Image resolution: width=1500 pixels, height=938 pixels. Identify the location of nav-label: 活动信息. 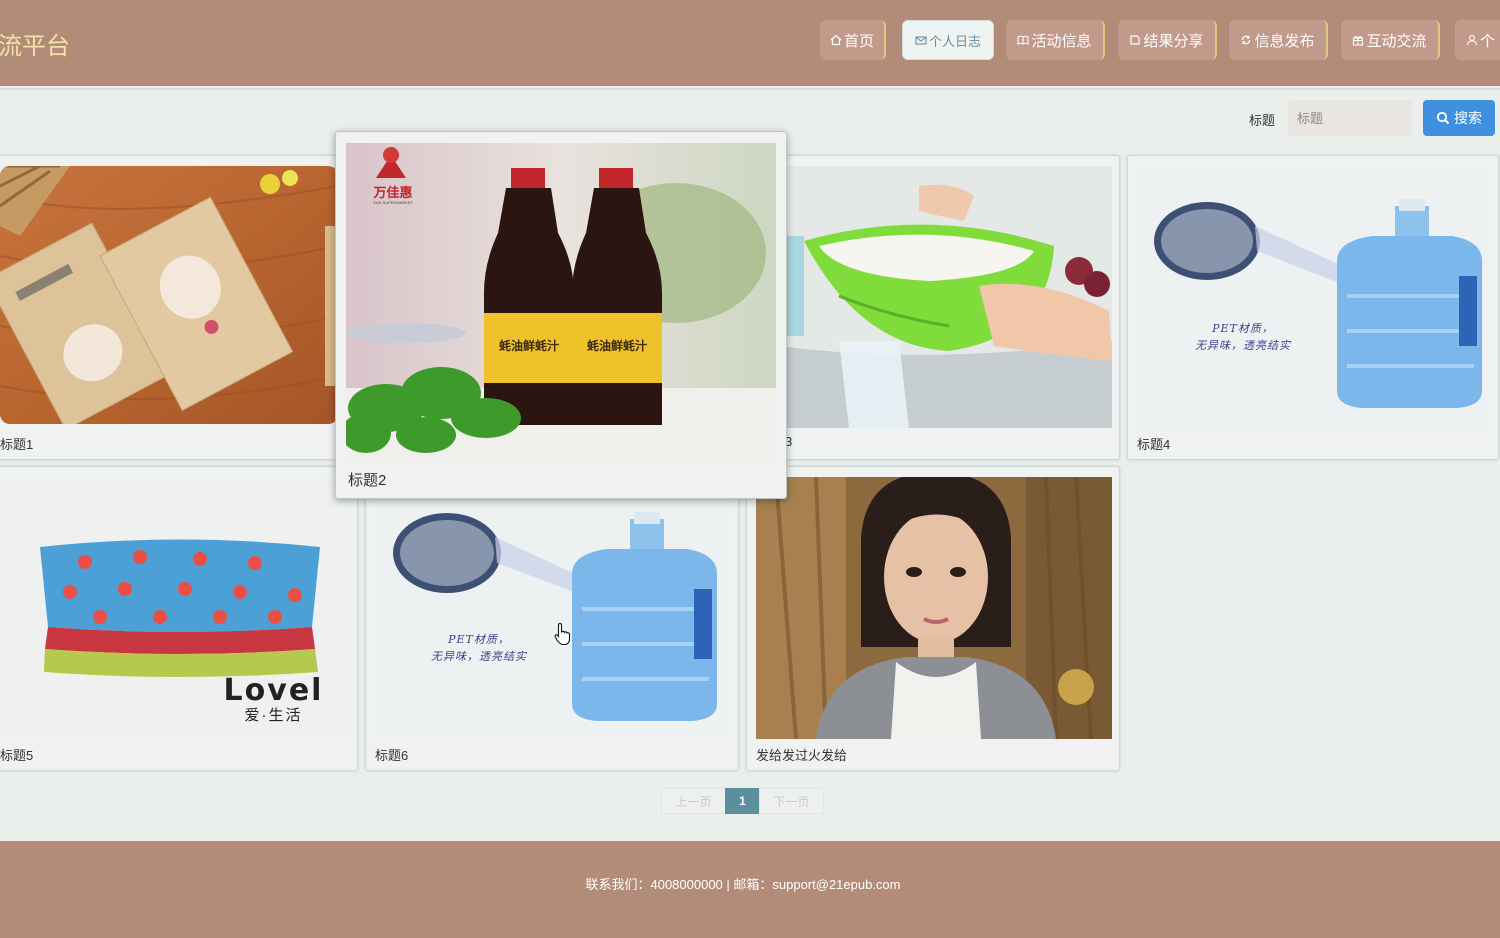
(1061, 40).